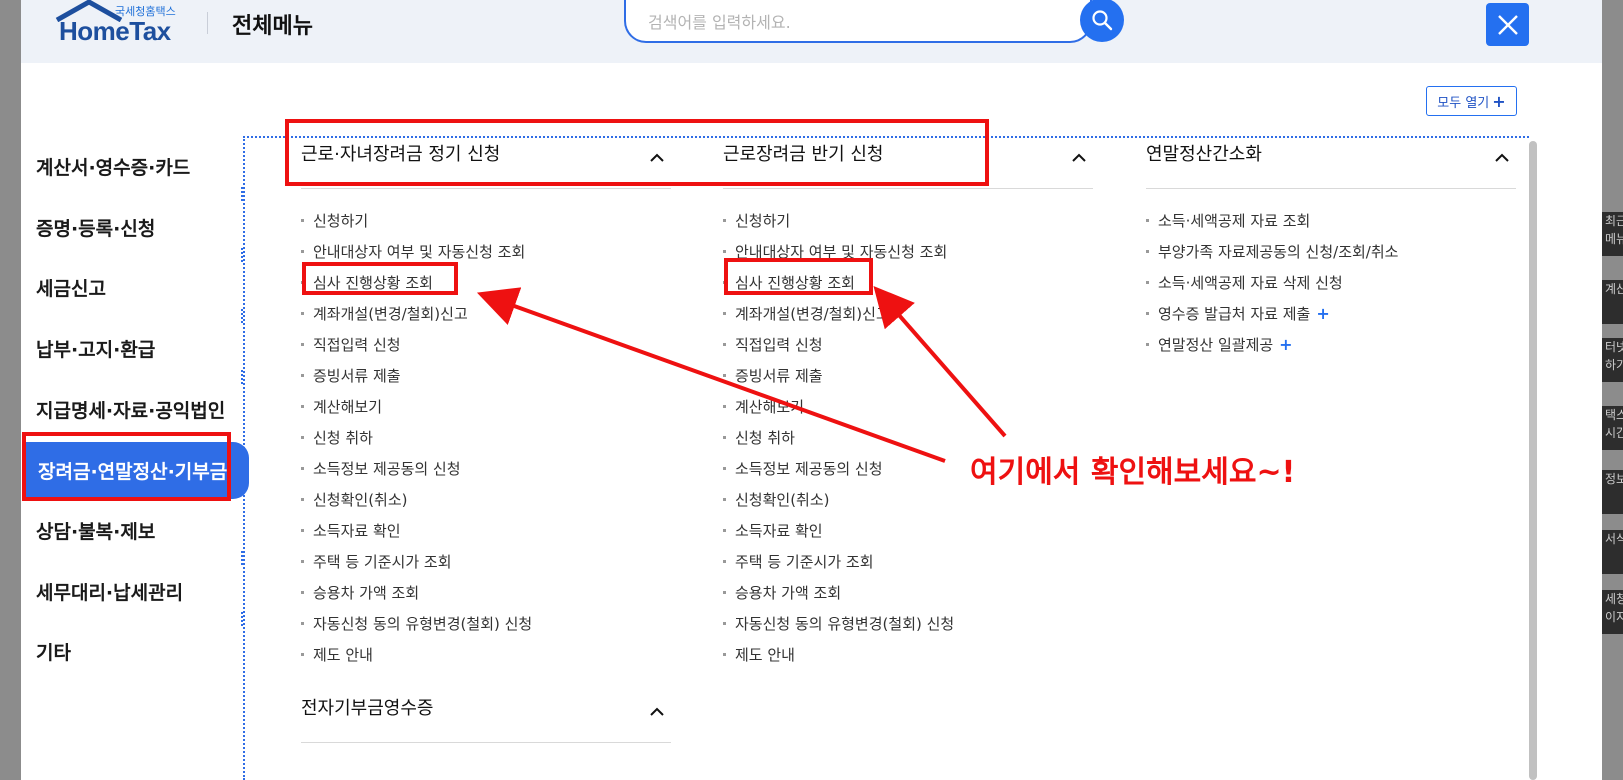 The width and height of the screenshot is (1623, 780). What do you see at coordinates (115, 31) in the screenshot?
I see `logo-brand: HomeTax` at bounding box center [115, 31].